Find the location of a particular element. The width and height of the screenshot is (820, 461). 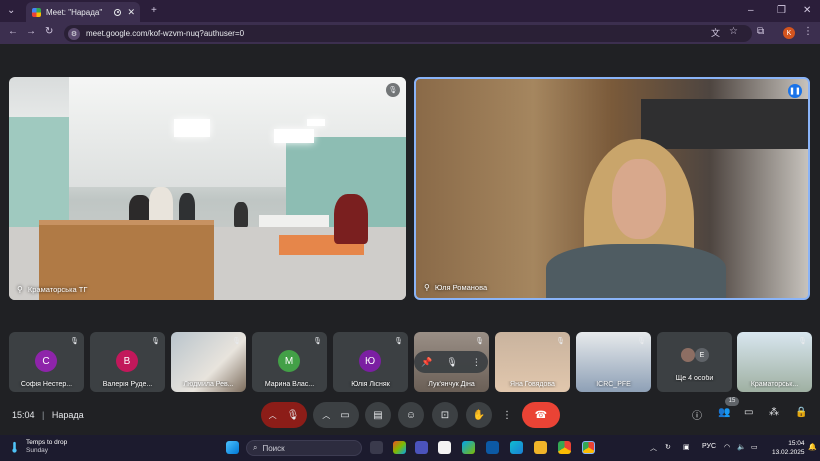

participant-tile: 🎙 Ю Юлія Лісняк is located at coordinates (370, 362).